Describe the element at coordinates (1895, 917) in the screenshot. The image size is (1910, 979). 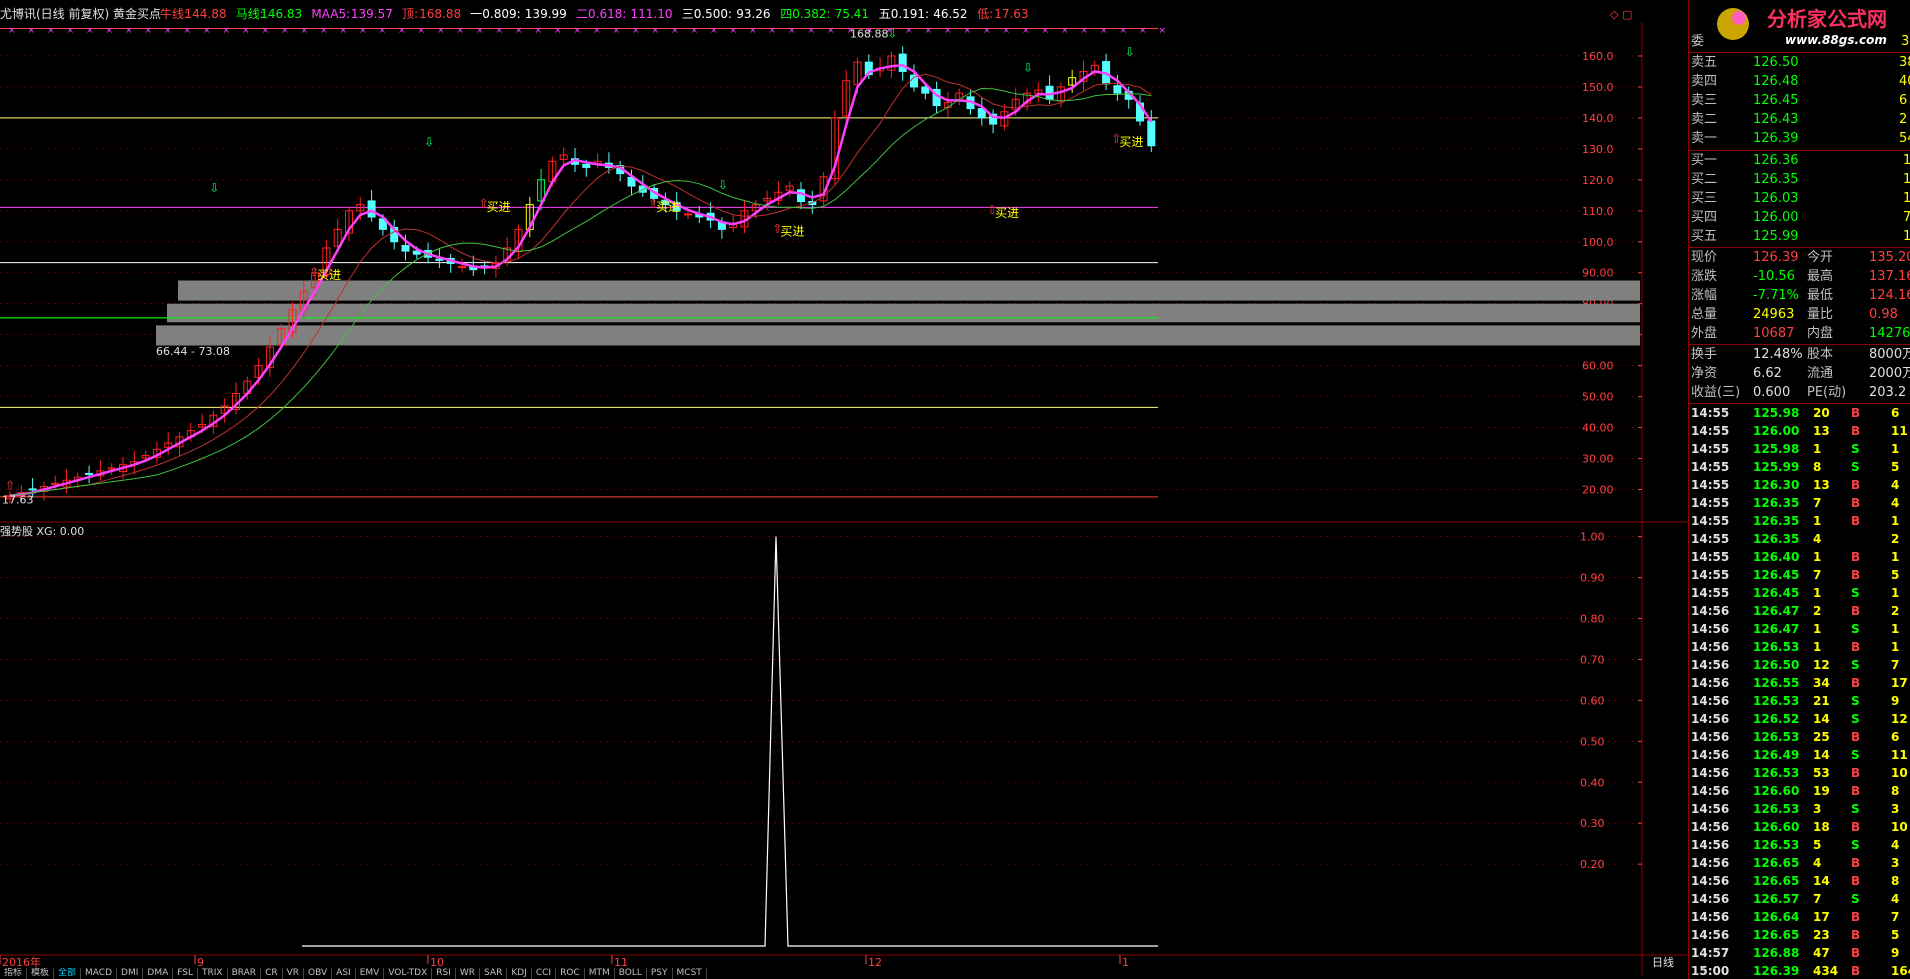
I see `tick-count: 7` at that location.